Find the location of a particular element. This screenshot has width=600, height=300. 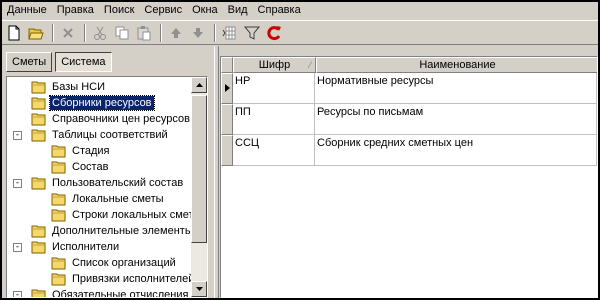

copy-icon is located at coordinates (122, 32).